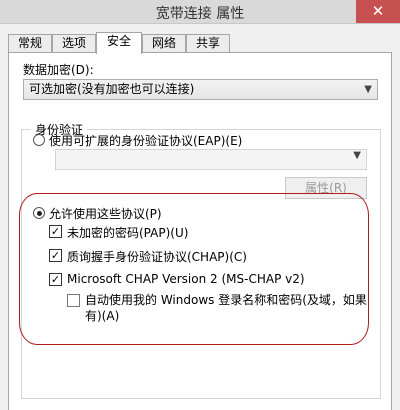  What do you see at coordinates (39, 140) in the screenshot?
I see `eap-radio` at bounding box center [39, 140].